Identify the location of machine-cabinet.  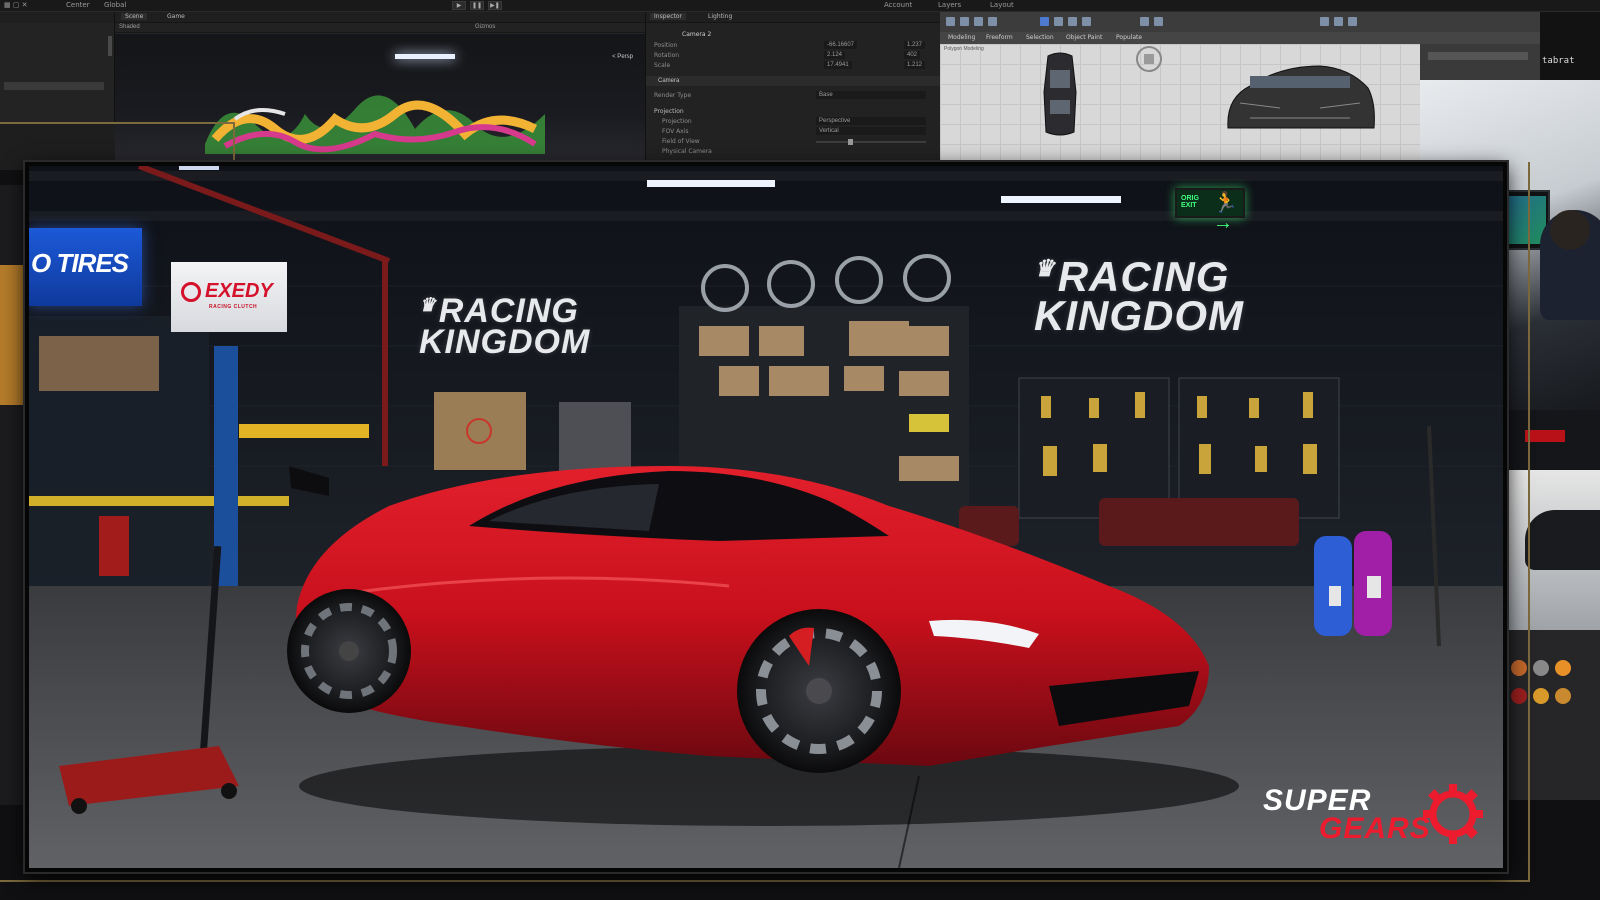
(595, 438).